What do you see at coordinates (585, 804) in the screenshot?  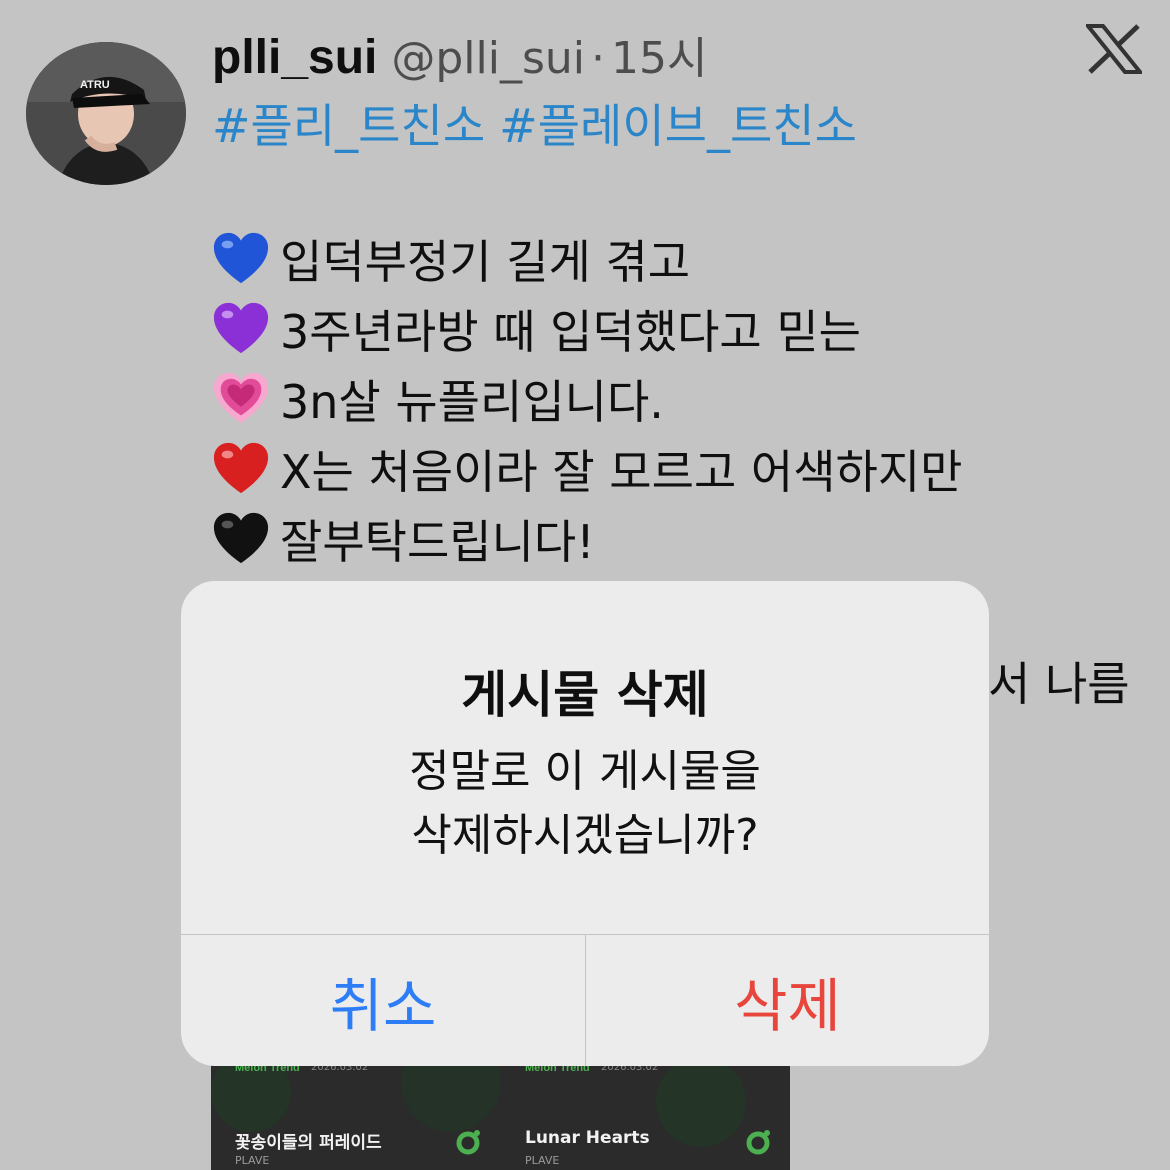 I see `dialog-message: 정말로 이 게시물을 삭제하시겠습니까?` at bounding box center [585, 804].